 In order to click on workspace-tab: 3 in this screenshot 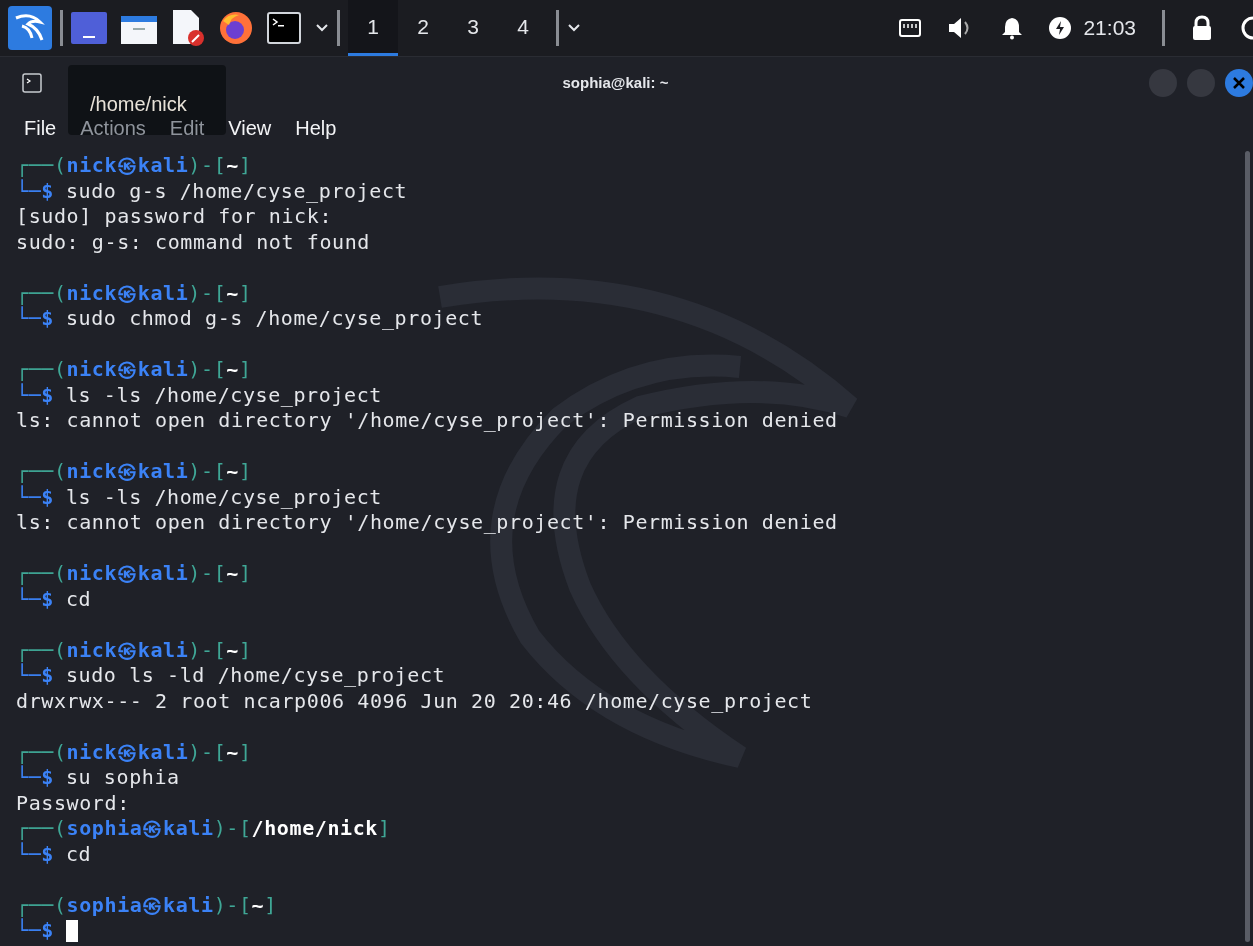, I will do `click(473, 28)`.